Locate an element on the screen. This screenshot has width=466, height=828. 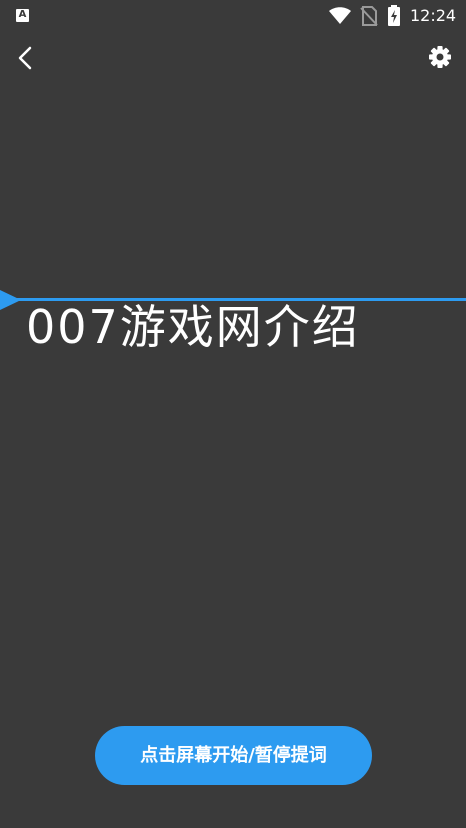
start-pause-prompter-button: 点击屏幕开始/暂停提词 is located at coordinates (233, 755).